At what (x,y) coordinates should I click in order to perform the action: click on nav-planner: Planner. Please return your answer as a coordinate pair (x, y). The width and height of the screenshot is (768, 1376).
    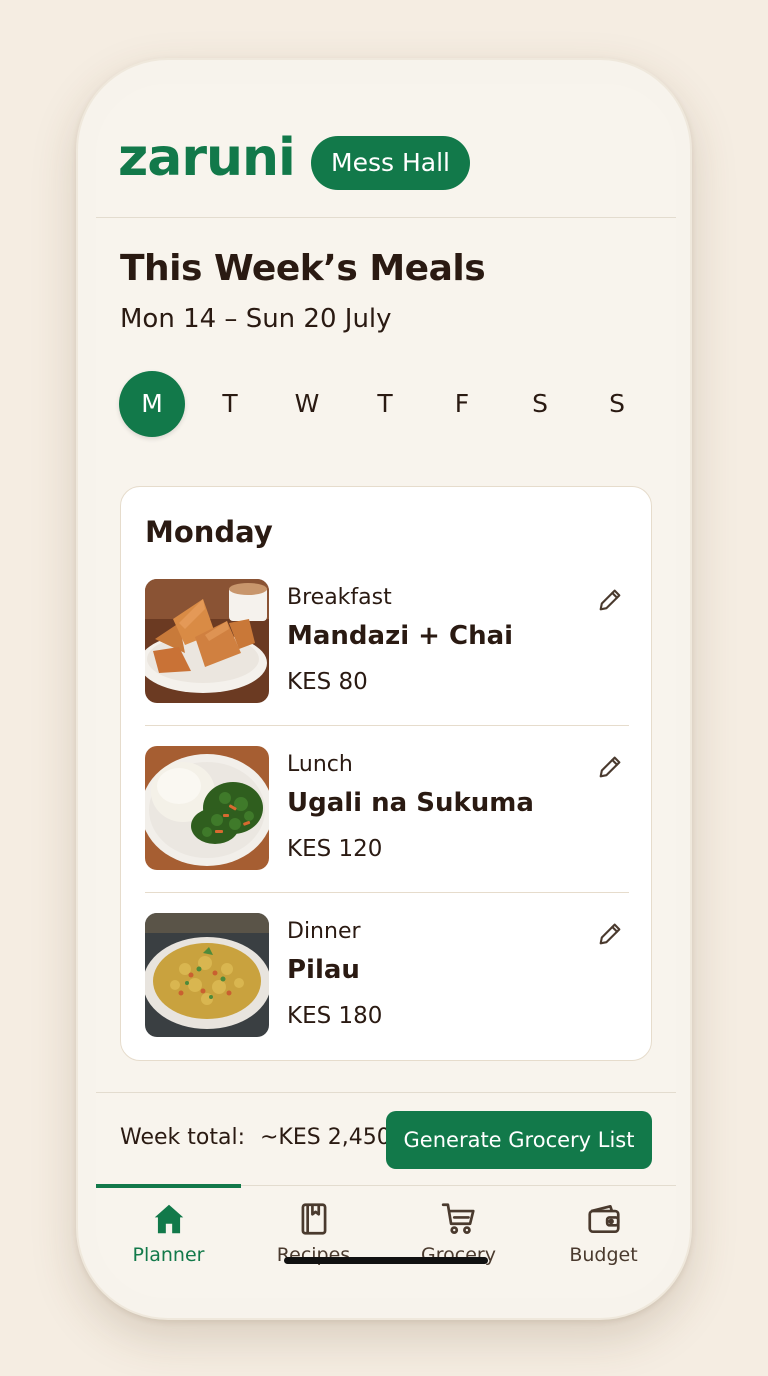
    Looking at the image, I should click on (168, 1231).